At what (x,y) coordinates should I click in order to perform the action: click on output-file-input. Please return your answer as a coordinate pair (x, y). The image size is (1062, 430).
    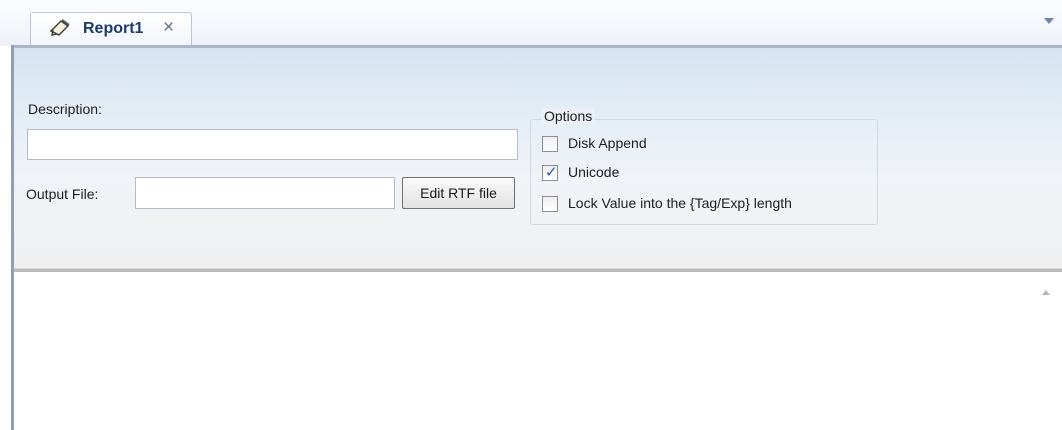
    Looking at the image, I should click on (265, 193).